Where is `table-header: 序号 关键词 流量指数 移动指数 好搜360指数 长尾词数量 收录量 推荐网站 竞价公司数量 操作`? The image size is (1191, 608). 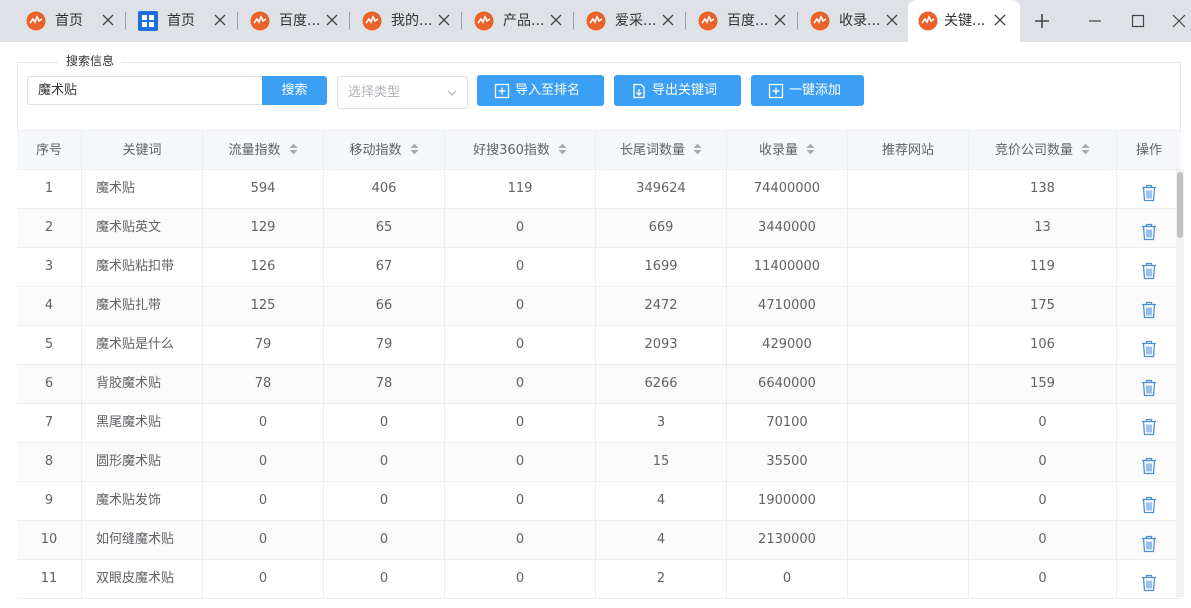 table-header: 序号 关键词 流量指数 移动指数 好搜360指数 长尾词数量 收录量 推荐网站 竞价公司数量 操作 is located at coordinates (599, 150).